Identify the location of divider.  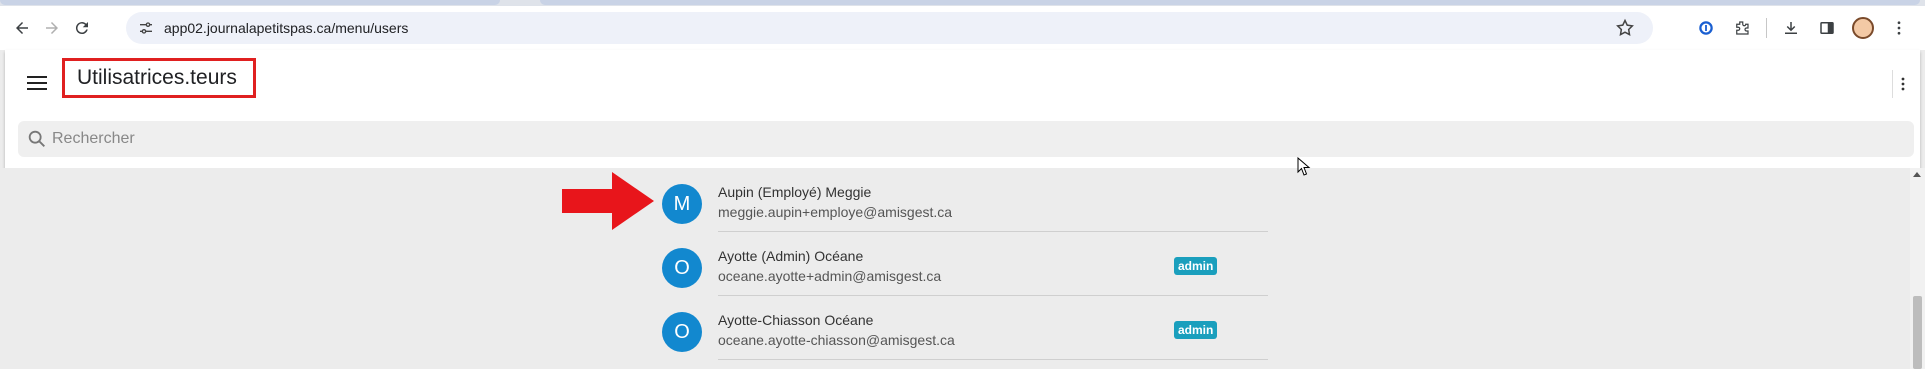
(993, 359).